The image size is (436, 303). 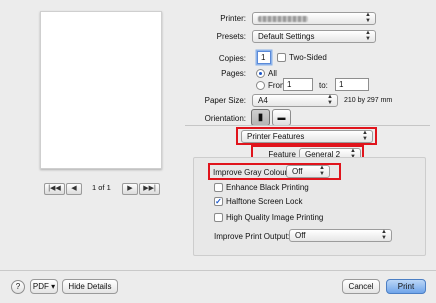 I want to click on pages-from-field: 1, so click(x=298, y=84).